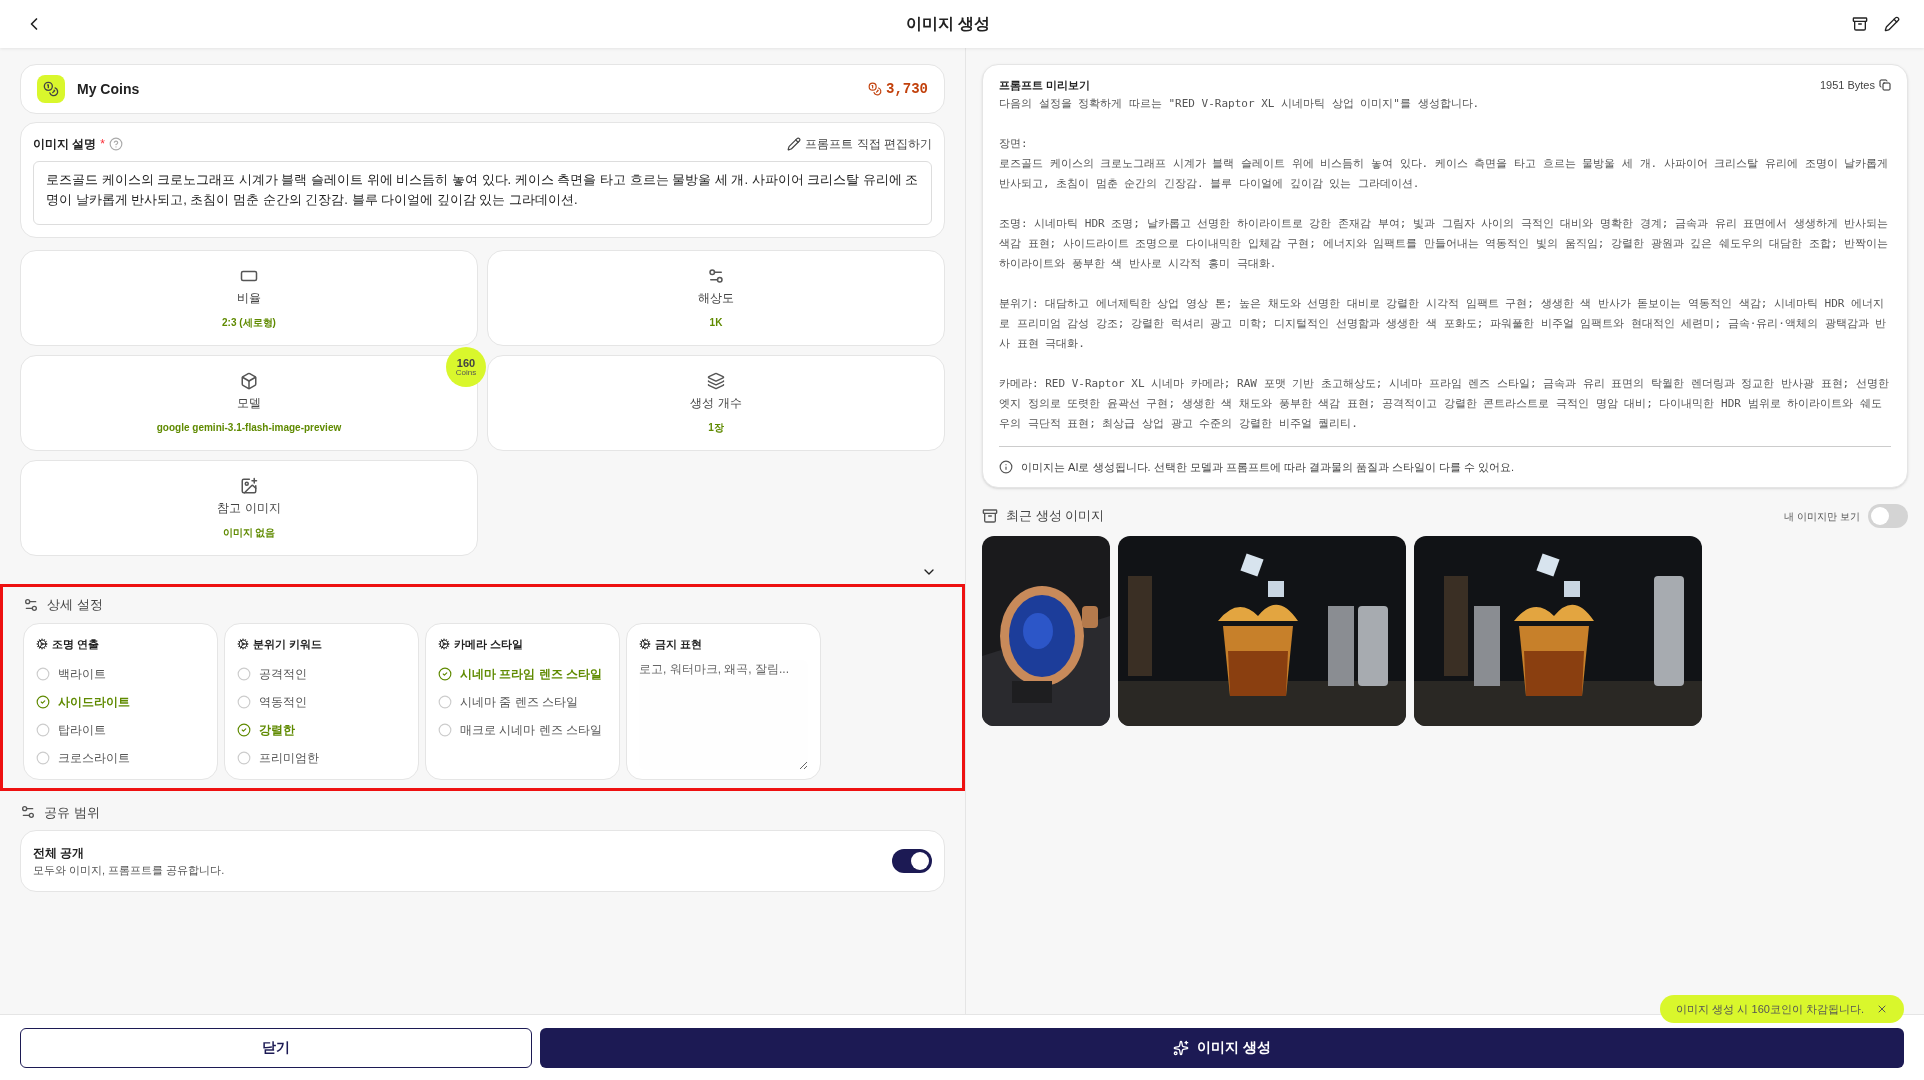  What do you see at coordinates (1770, 1009) in the screenshot?
I see `tooltip-text: 이미지 생성 시 160코인이 차감됩니다.` at bounding box center [1770, 1009].